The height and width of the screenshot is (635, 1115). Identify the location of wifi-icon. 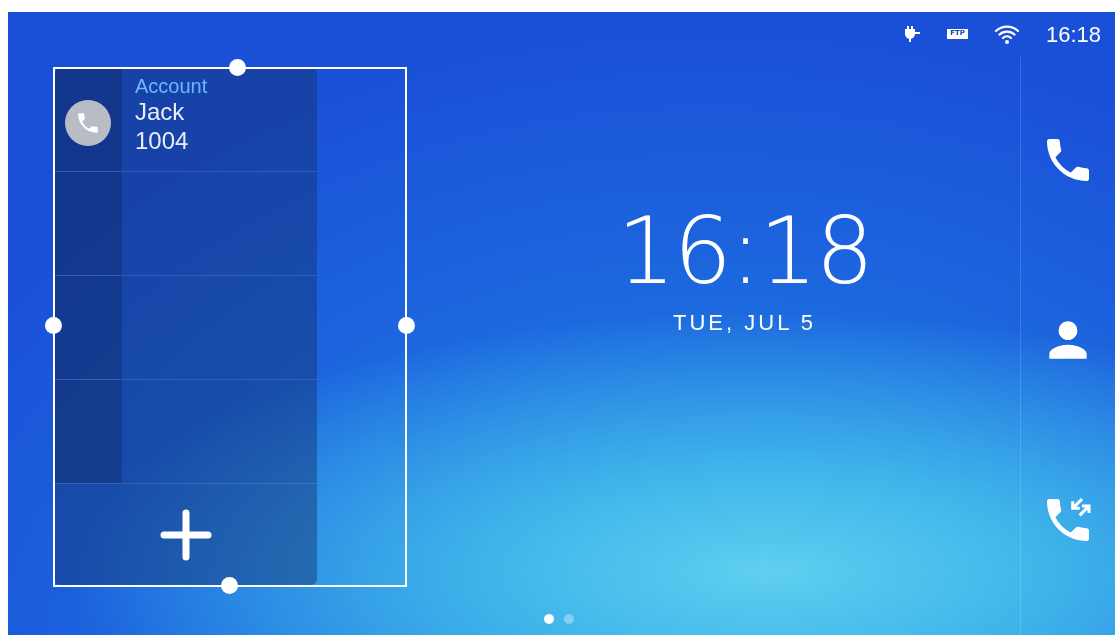
(1006, 34).